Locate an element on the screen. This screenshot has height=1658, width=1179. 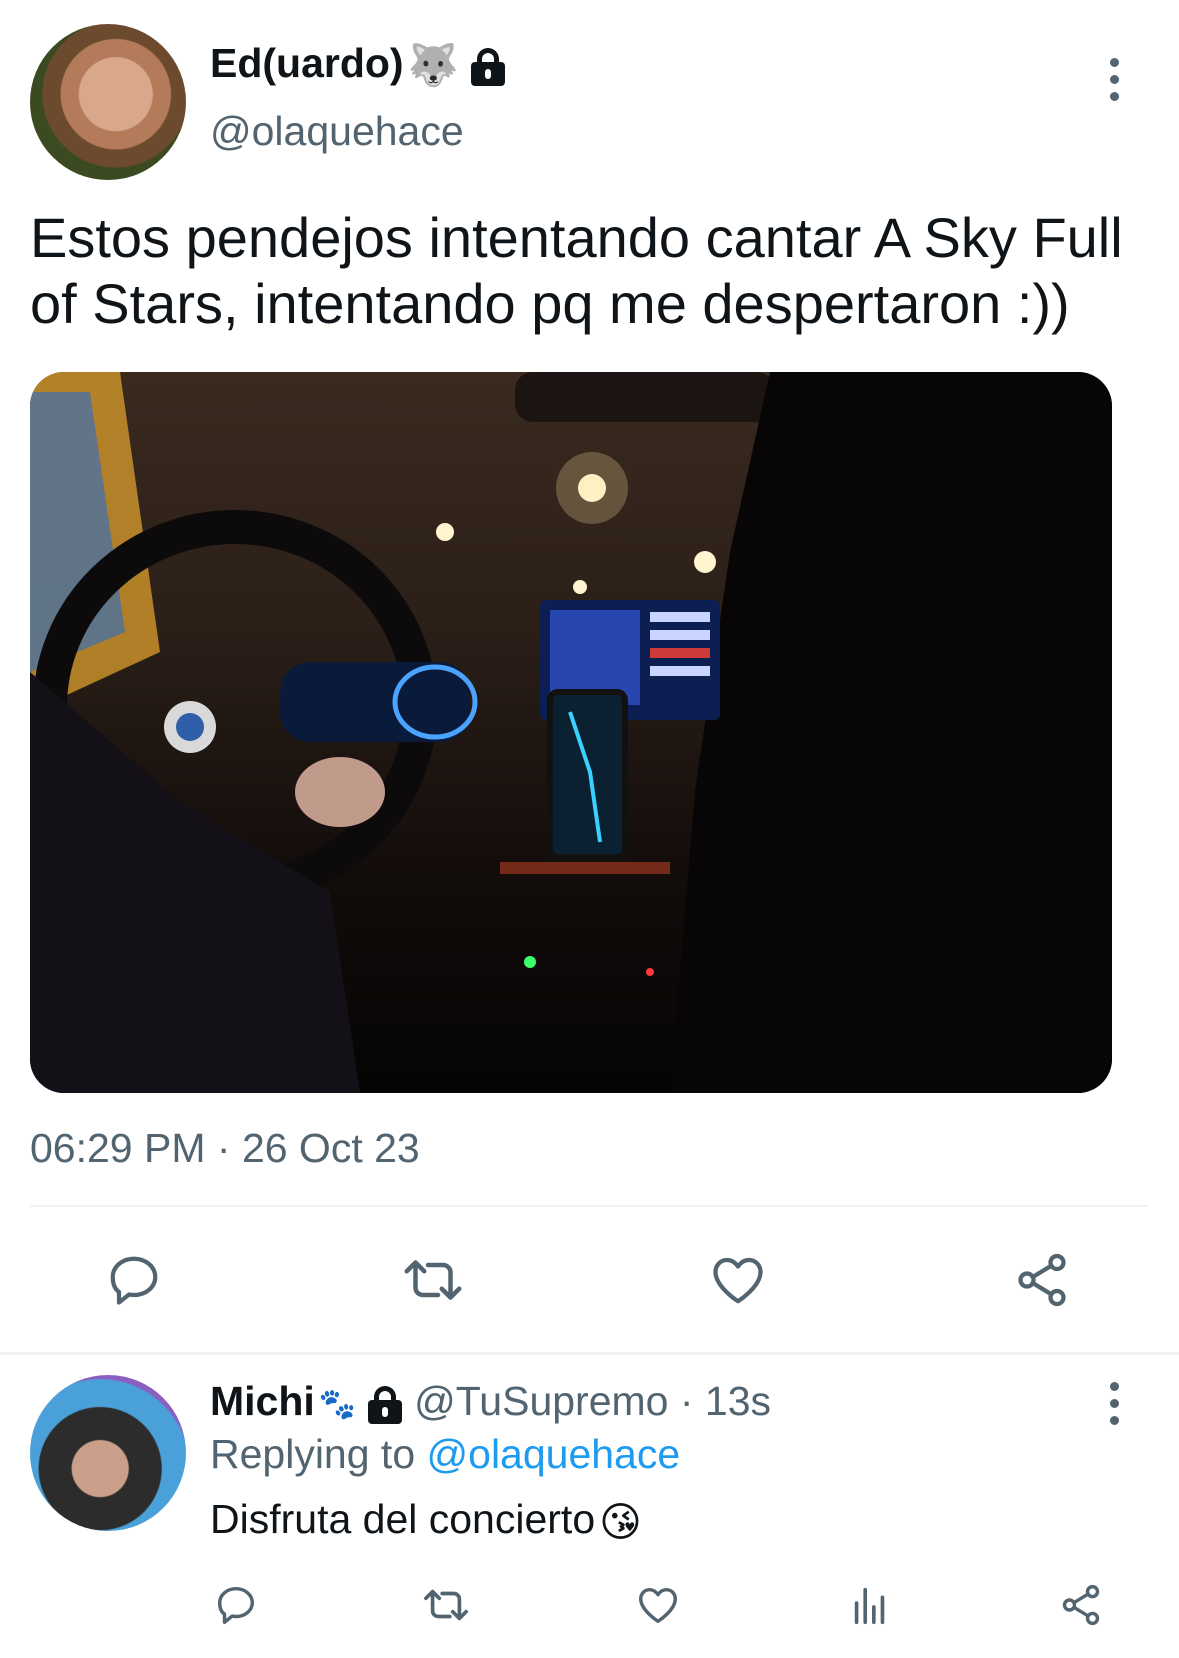
reply-button is located at coordinates (134, 1280).